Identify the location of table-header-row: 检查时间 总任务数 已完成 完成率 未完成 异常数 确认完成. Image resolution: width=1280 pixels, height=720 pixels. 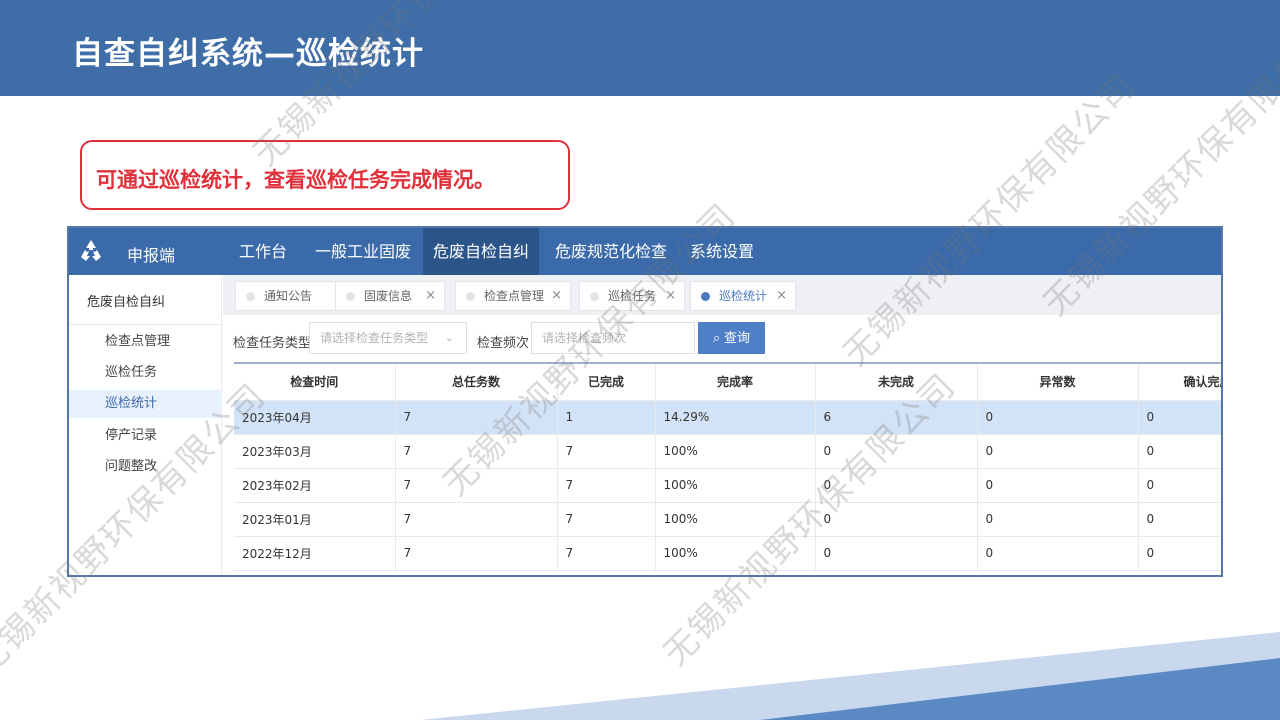
(727, 381).